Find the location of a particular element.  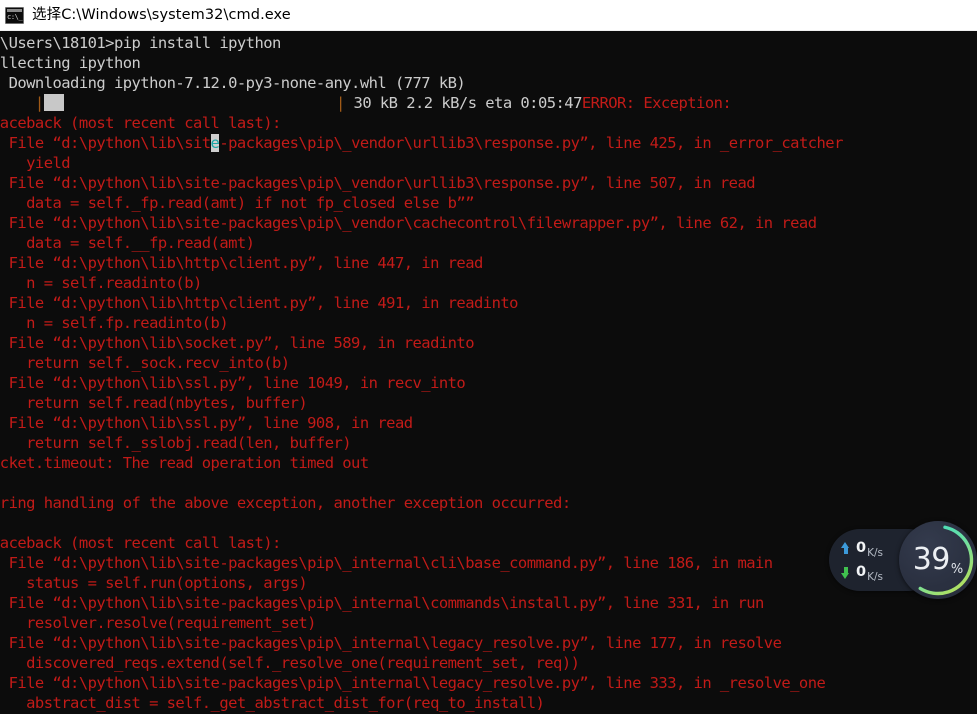

cmd-icon-prompt-text: c:\_ is located at coordinates (15, 16).